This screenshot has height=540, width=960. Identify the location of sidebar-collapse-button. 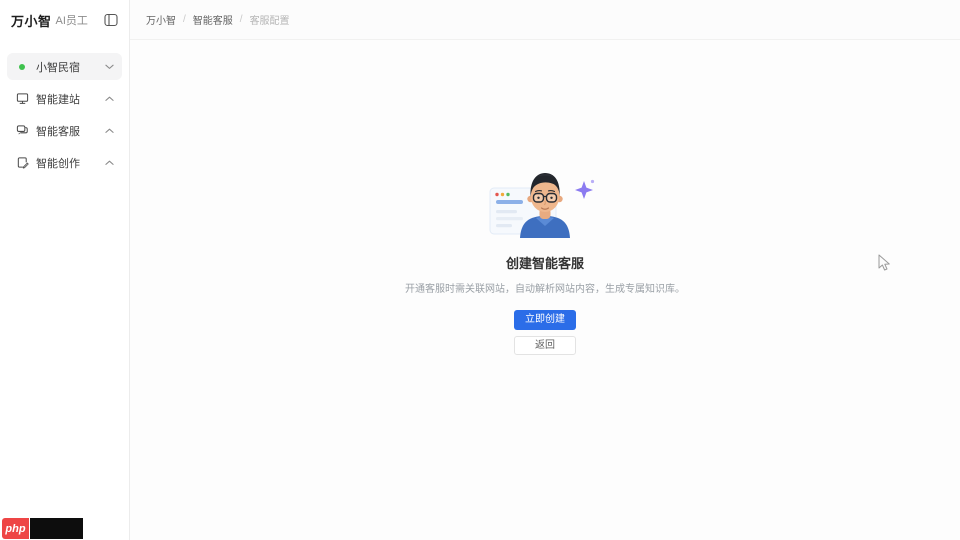
(110, 20).